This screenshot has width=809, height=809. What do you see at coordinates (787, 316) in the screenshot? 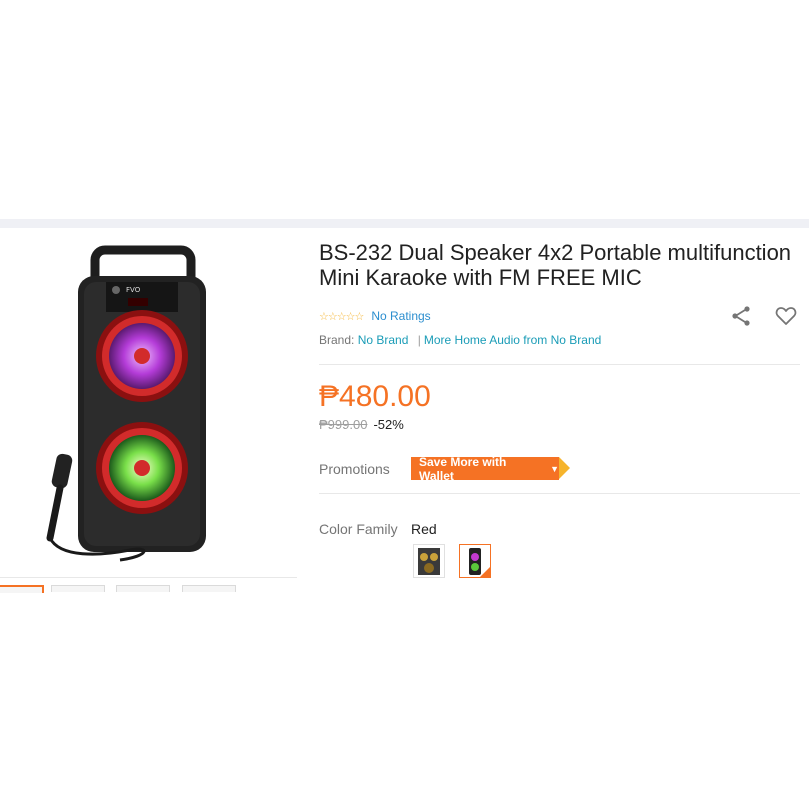
I see `heart-icon` at bounding box center [787, 316].